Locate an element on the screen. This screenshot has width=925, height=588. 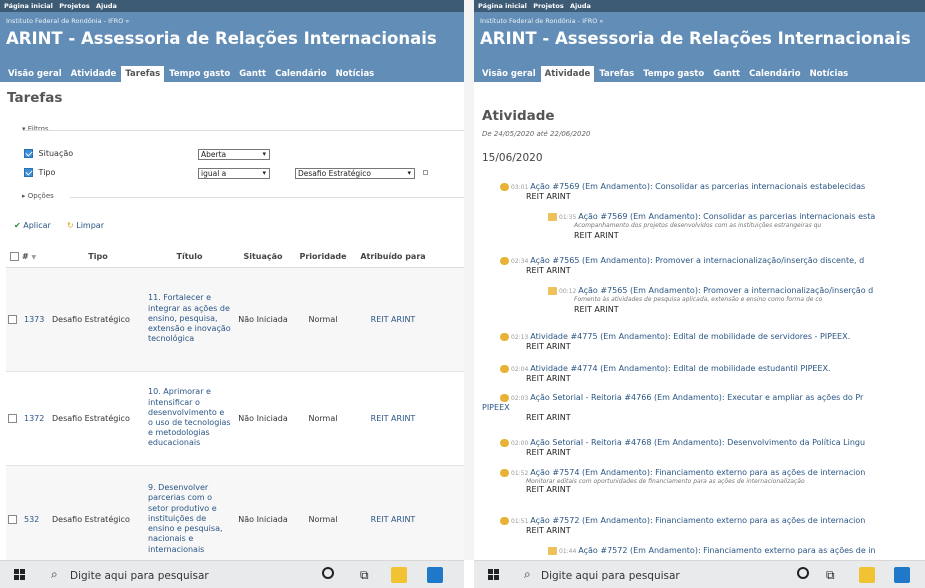
entry-time: 01:52 is located at coordinates (520, 473).